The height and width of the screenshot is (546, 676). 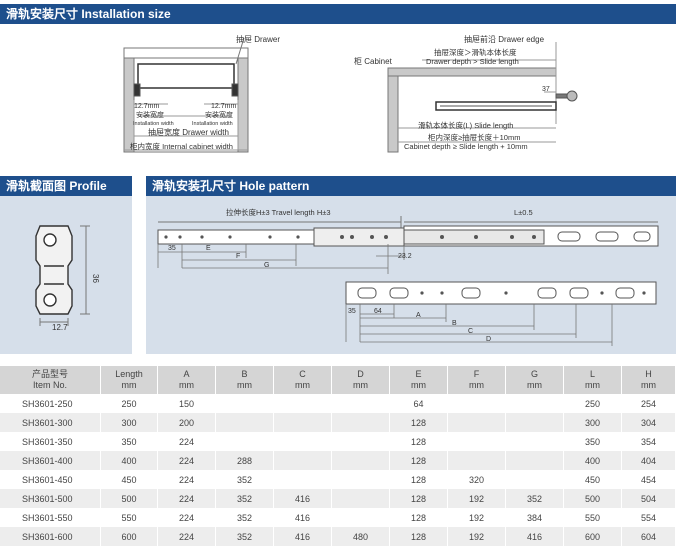 What do you see at coordinates (50, 403) in the screenshot?
I see `table-cell: SH3601-250` at bounding box center [50, 403].